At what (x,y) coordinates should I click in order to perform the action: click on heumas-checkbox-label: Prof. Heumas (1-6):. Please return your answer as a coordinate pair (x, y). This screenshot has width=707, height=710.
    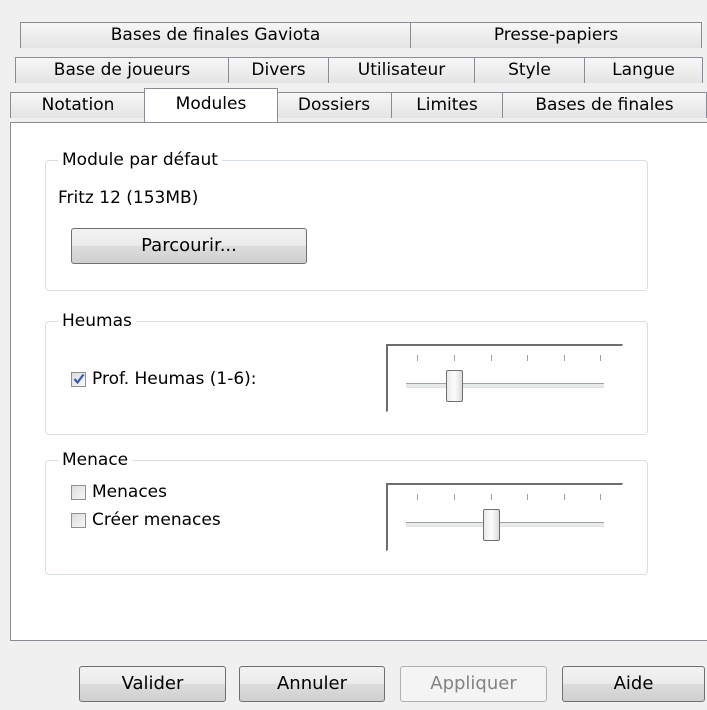
    Looking at the image, I should click on (174, 379).